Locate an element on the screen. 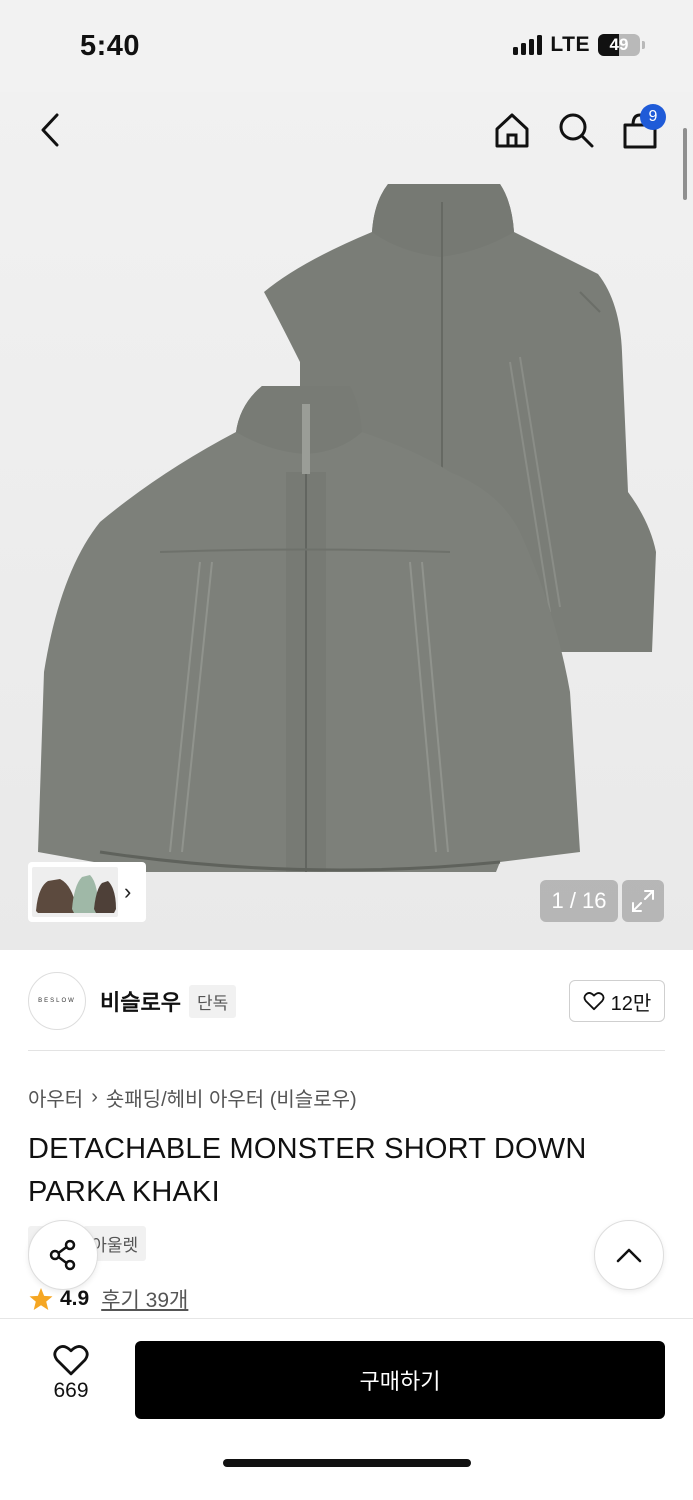 The width and height of the screenshot is (693, 1500). back-button is located at coordinates (50, 130).